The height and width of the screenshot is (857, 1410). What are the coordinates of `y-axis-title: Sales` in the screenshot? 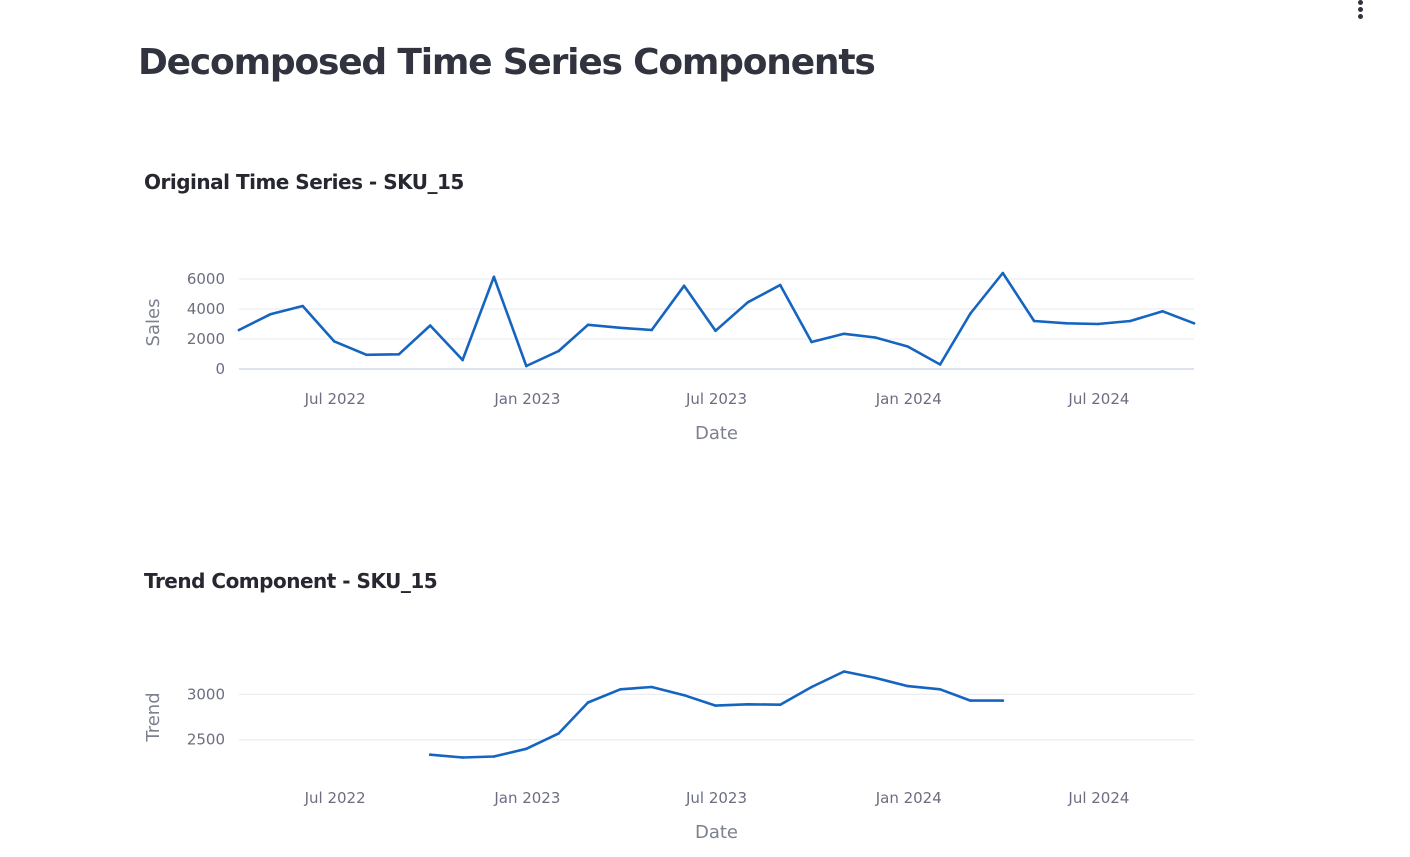 It's located at (153, 323).